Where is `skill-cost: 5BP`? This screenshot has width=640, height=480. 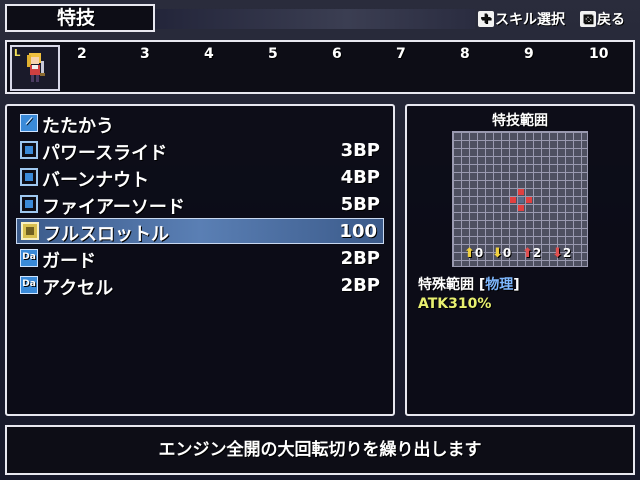 skill-cost: 5BP is located at coordinates (360, 204).